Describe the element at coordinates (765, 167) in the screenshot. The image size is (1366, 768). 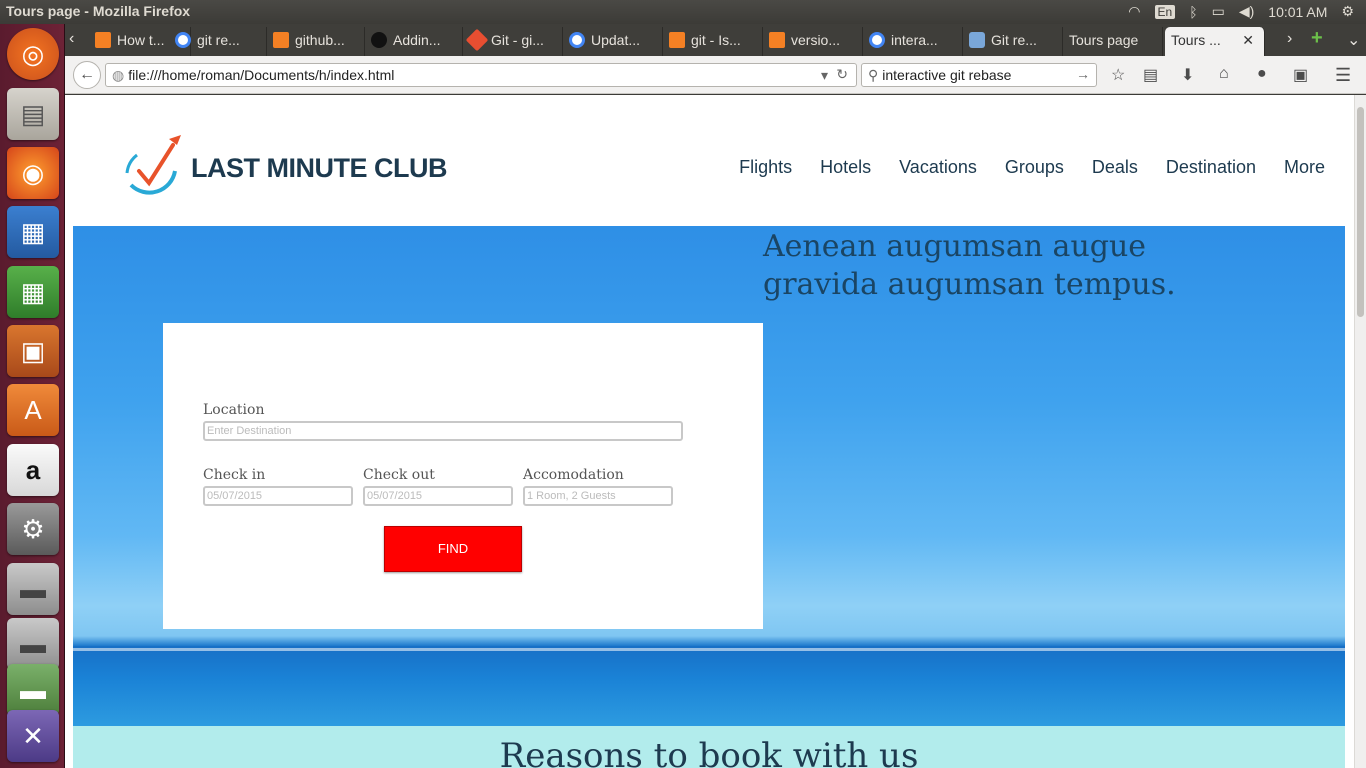
I see `nav-flights: Flights` at that location.